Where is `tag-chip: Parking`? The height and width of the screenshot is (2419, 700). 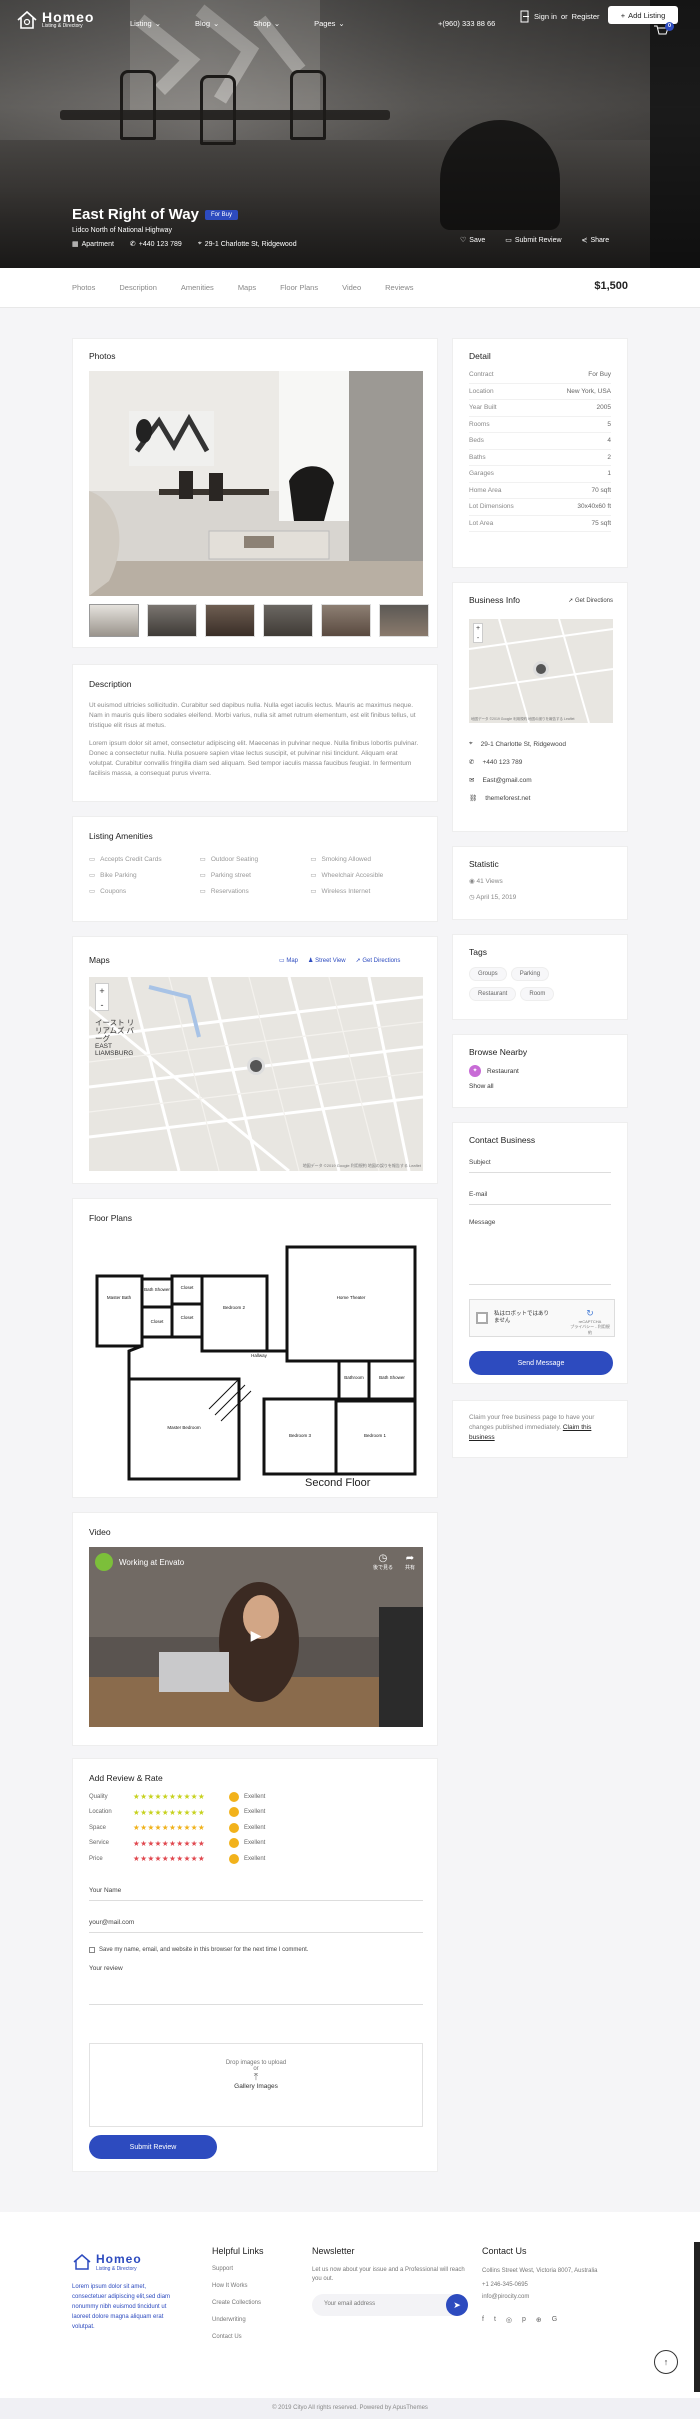 tag-chip: Parking is located at coordinates (530, 974).